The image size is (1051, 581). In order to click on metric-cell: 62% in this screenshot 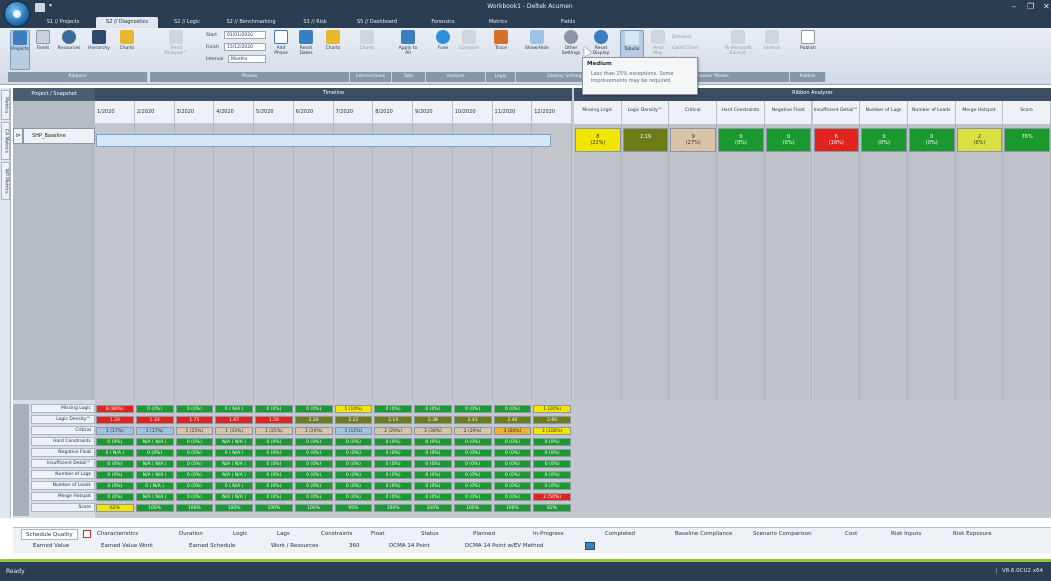, I will do `click(115, 508)`.